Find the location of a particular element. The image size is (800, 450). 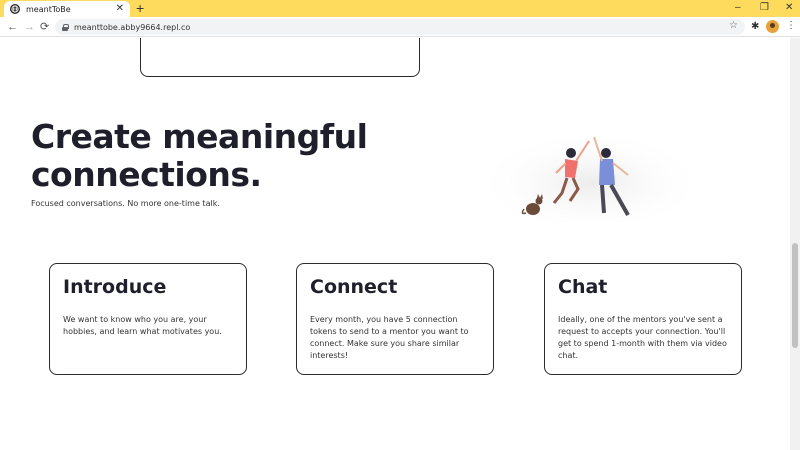

close-window-button: ✕ is located at coordinates (789, 7).